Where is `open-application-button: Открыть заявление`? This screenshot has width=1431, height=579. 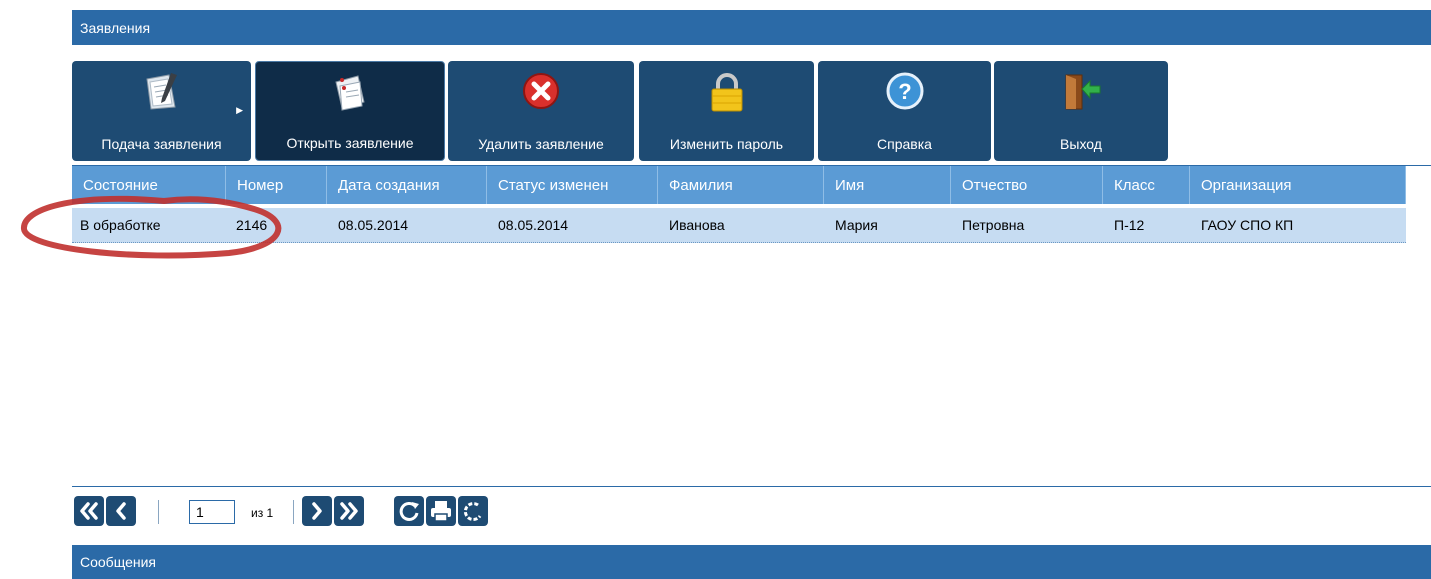
open-application-button: Открыть заявление is located at coordinates (350, 111).